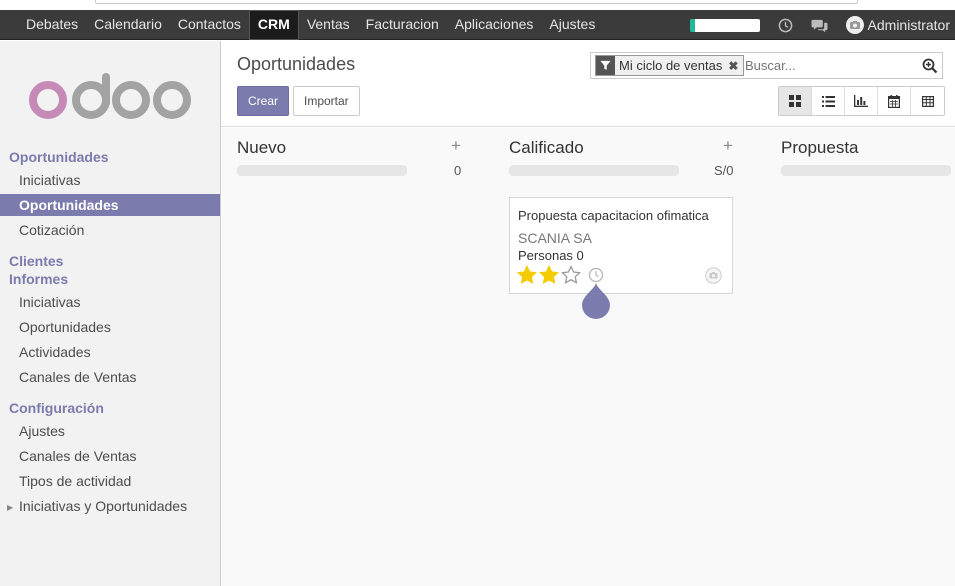  What do you see at coordinates (326, 101) in the screenshot?
I see `import-button: Importar` at bounding box center [326, 101].